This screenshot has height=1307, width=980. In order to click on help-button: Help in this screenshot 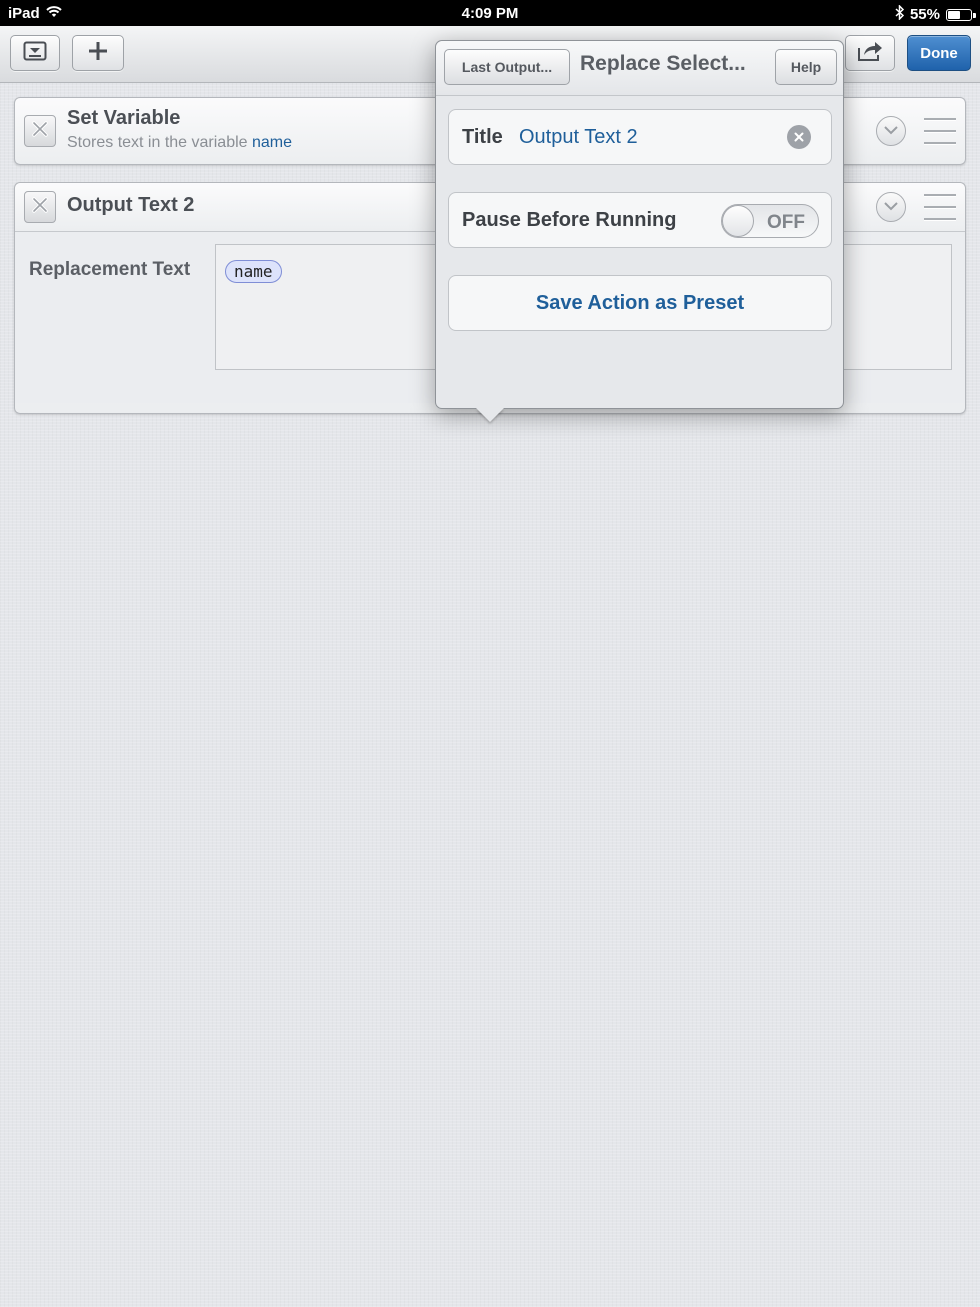, I will do `click(806, 67)`.